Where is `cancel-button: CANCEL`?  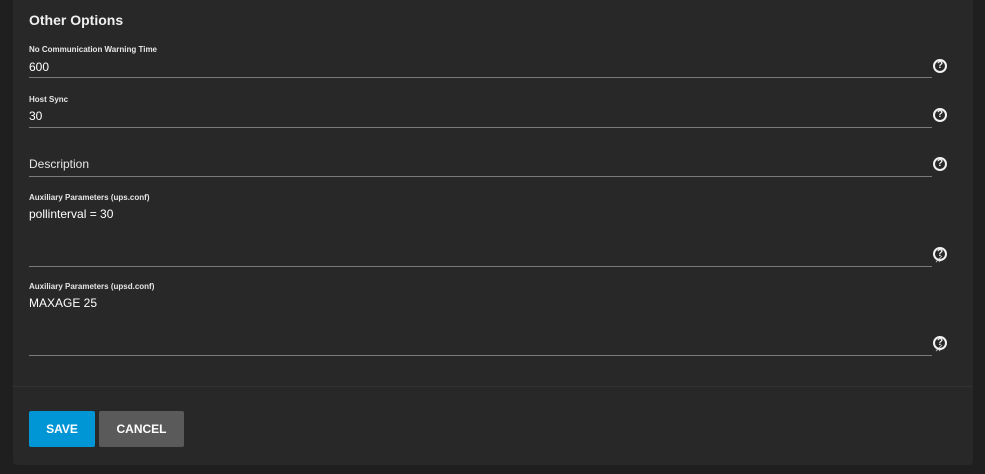
cancel-button: CANCEL is located at coordinates (141, 429).